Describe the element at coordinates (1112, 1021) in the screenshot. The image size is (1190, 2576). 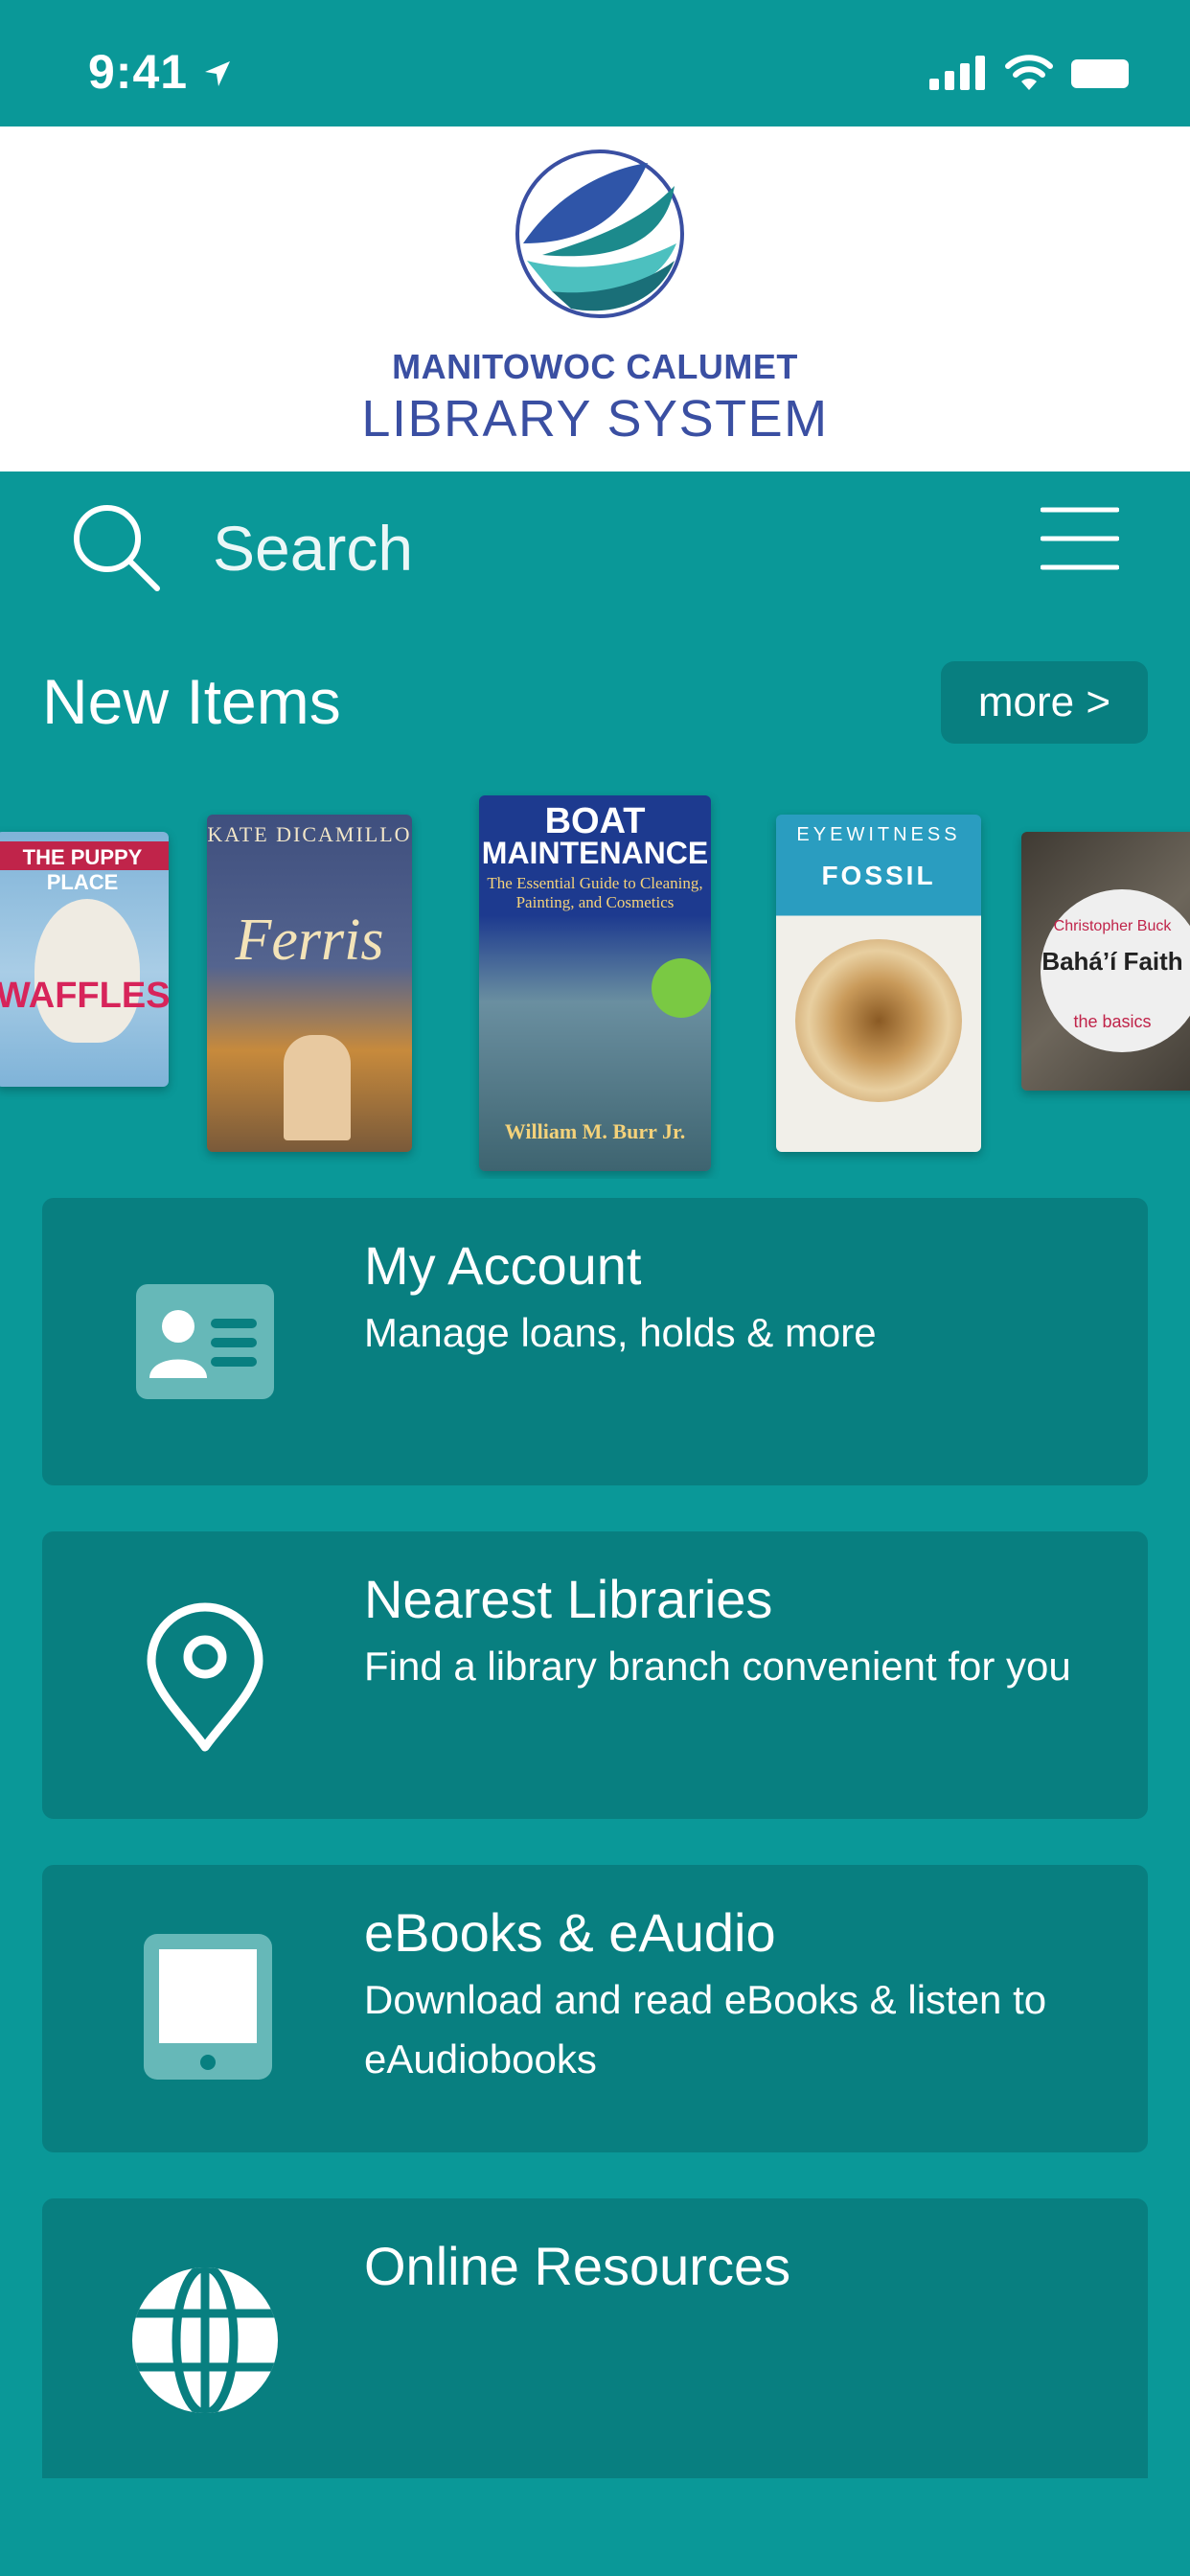
I see `book-subtitle: the basics` at that location.